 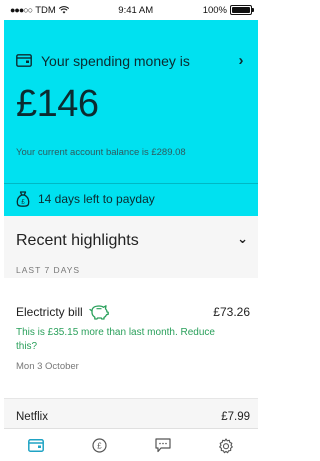 I want to click on tab-bar: £, so click(x=131, y=444).